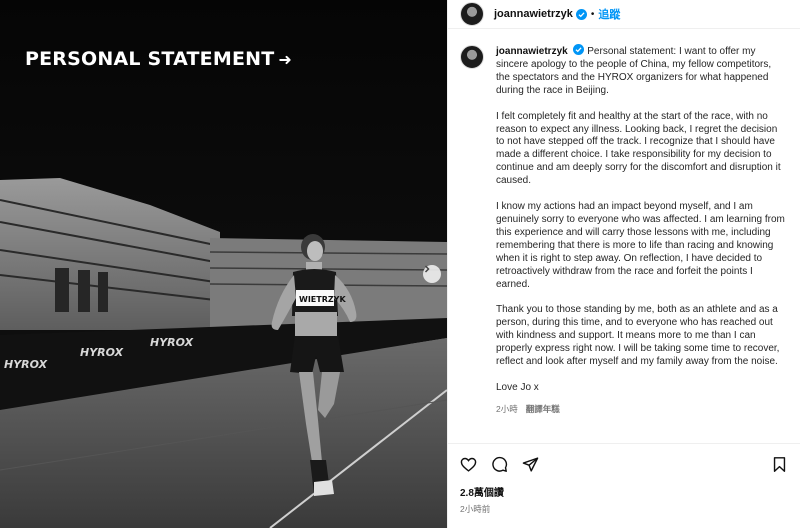 The image size is (800, 528). I want to click on translate-link: 翻譯年糕, so click(543, 409).